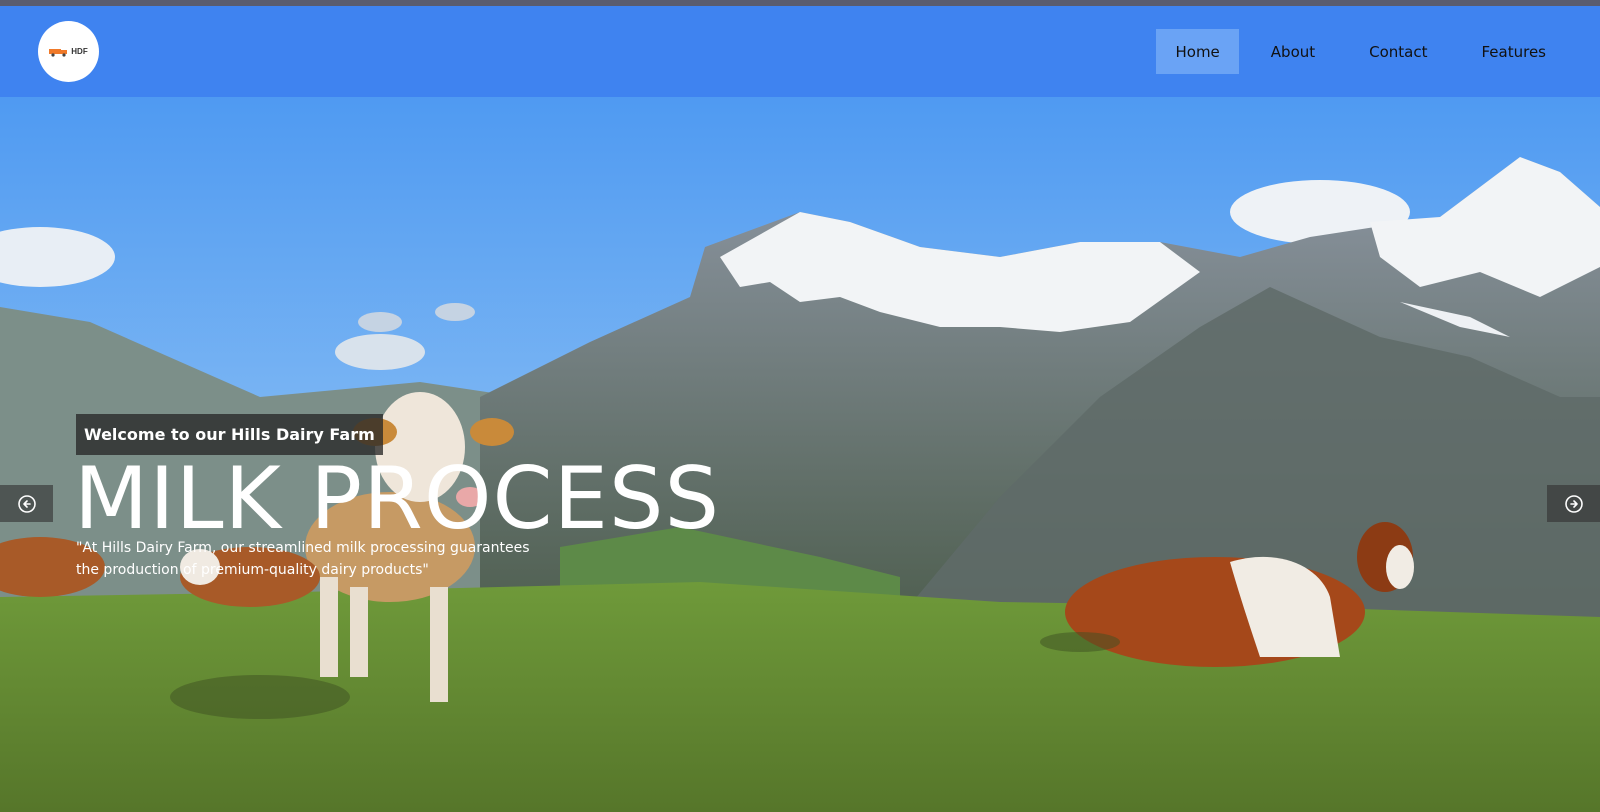 The width and height of the screenshot is (1600, 812). I want to click on carousel-next-button, so click(1573, 503).